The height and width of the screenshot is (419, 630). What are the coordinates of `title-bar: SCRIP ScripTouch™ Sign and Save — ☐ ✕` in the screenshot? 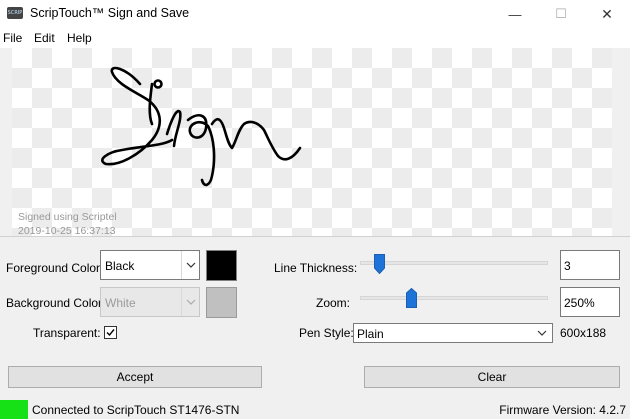 It's located at (315, 14).